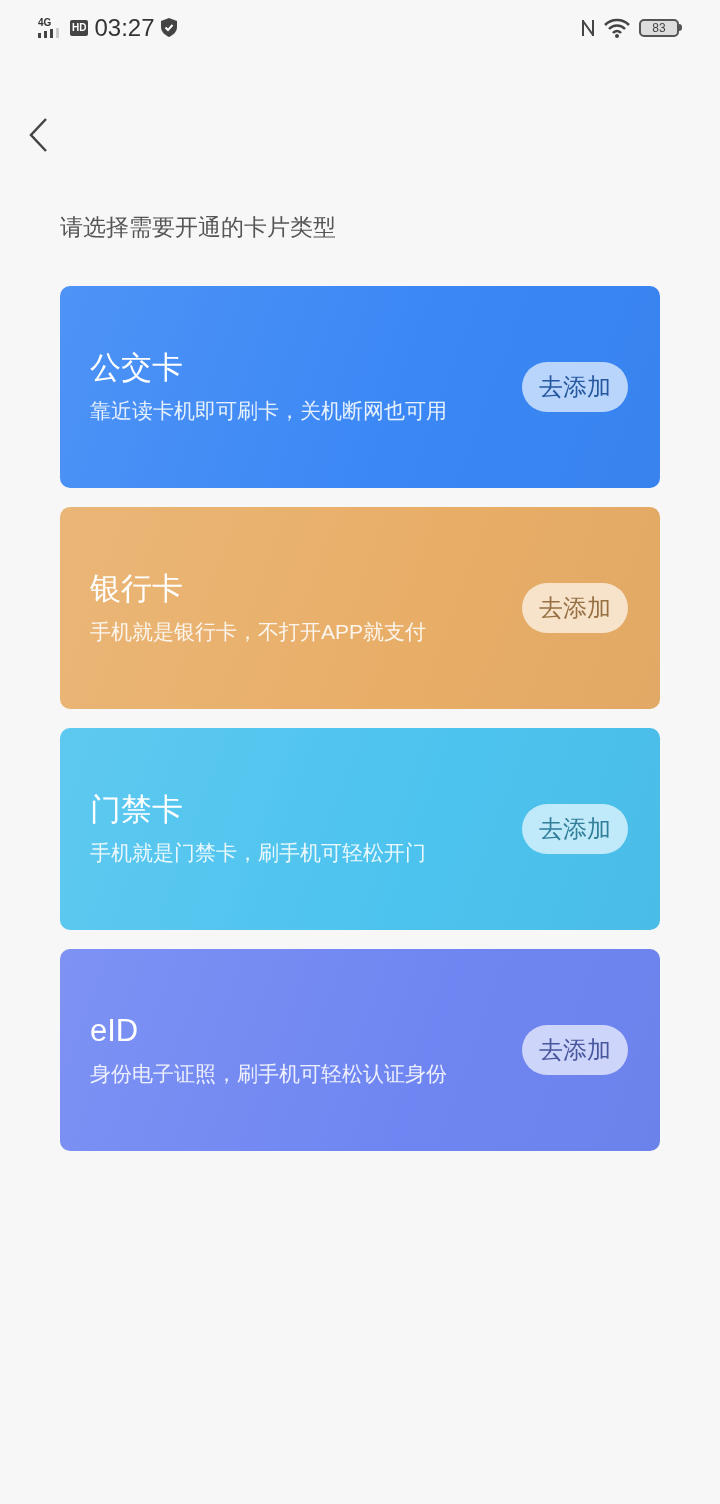 The image size is (720, 1504). Describe the element at coordinates (268, 411) in the screenshot. I see `card-description: 靠近读卡机即可刷卡，关机断网也可用` at that location.